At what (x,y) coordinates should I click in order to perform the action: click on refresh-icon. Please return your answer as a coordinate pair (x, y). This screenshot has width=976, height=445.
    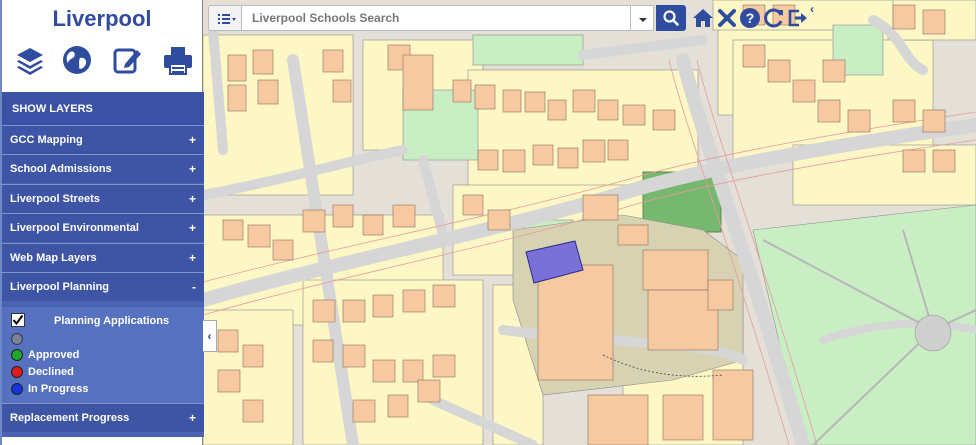
    Looking at the image, I should click on (774, 18).